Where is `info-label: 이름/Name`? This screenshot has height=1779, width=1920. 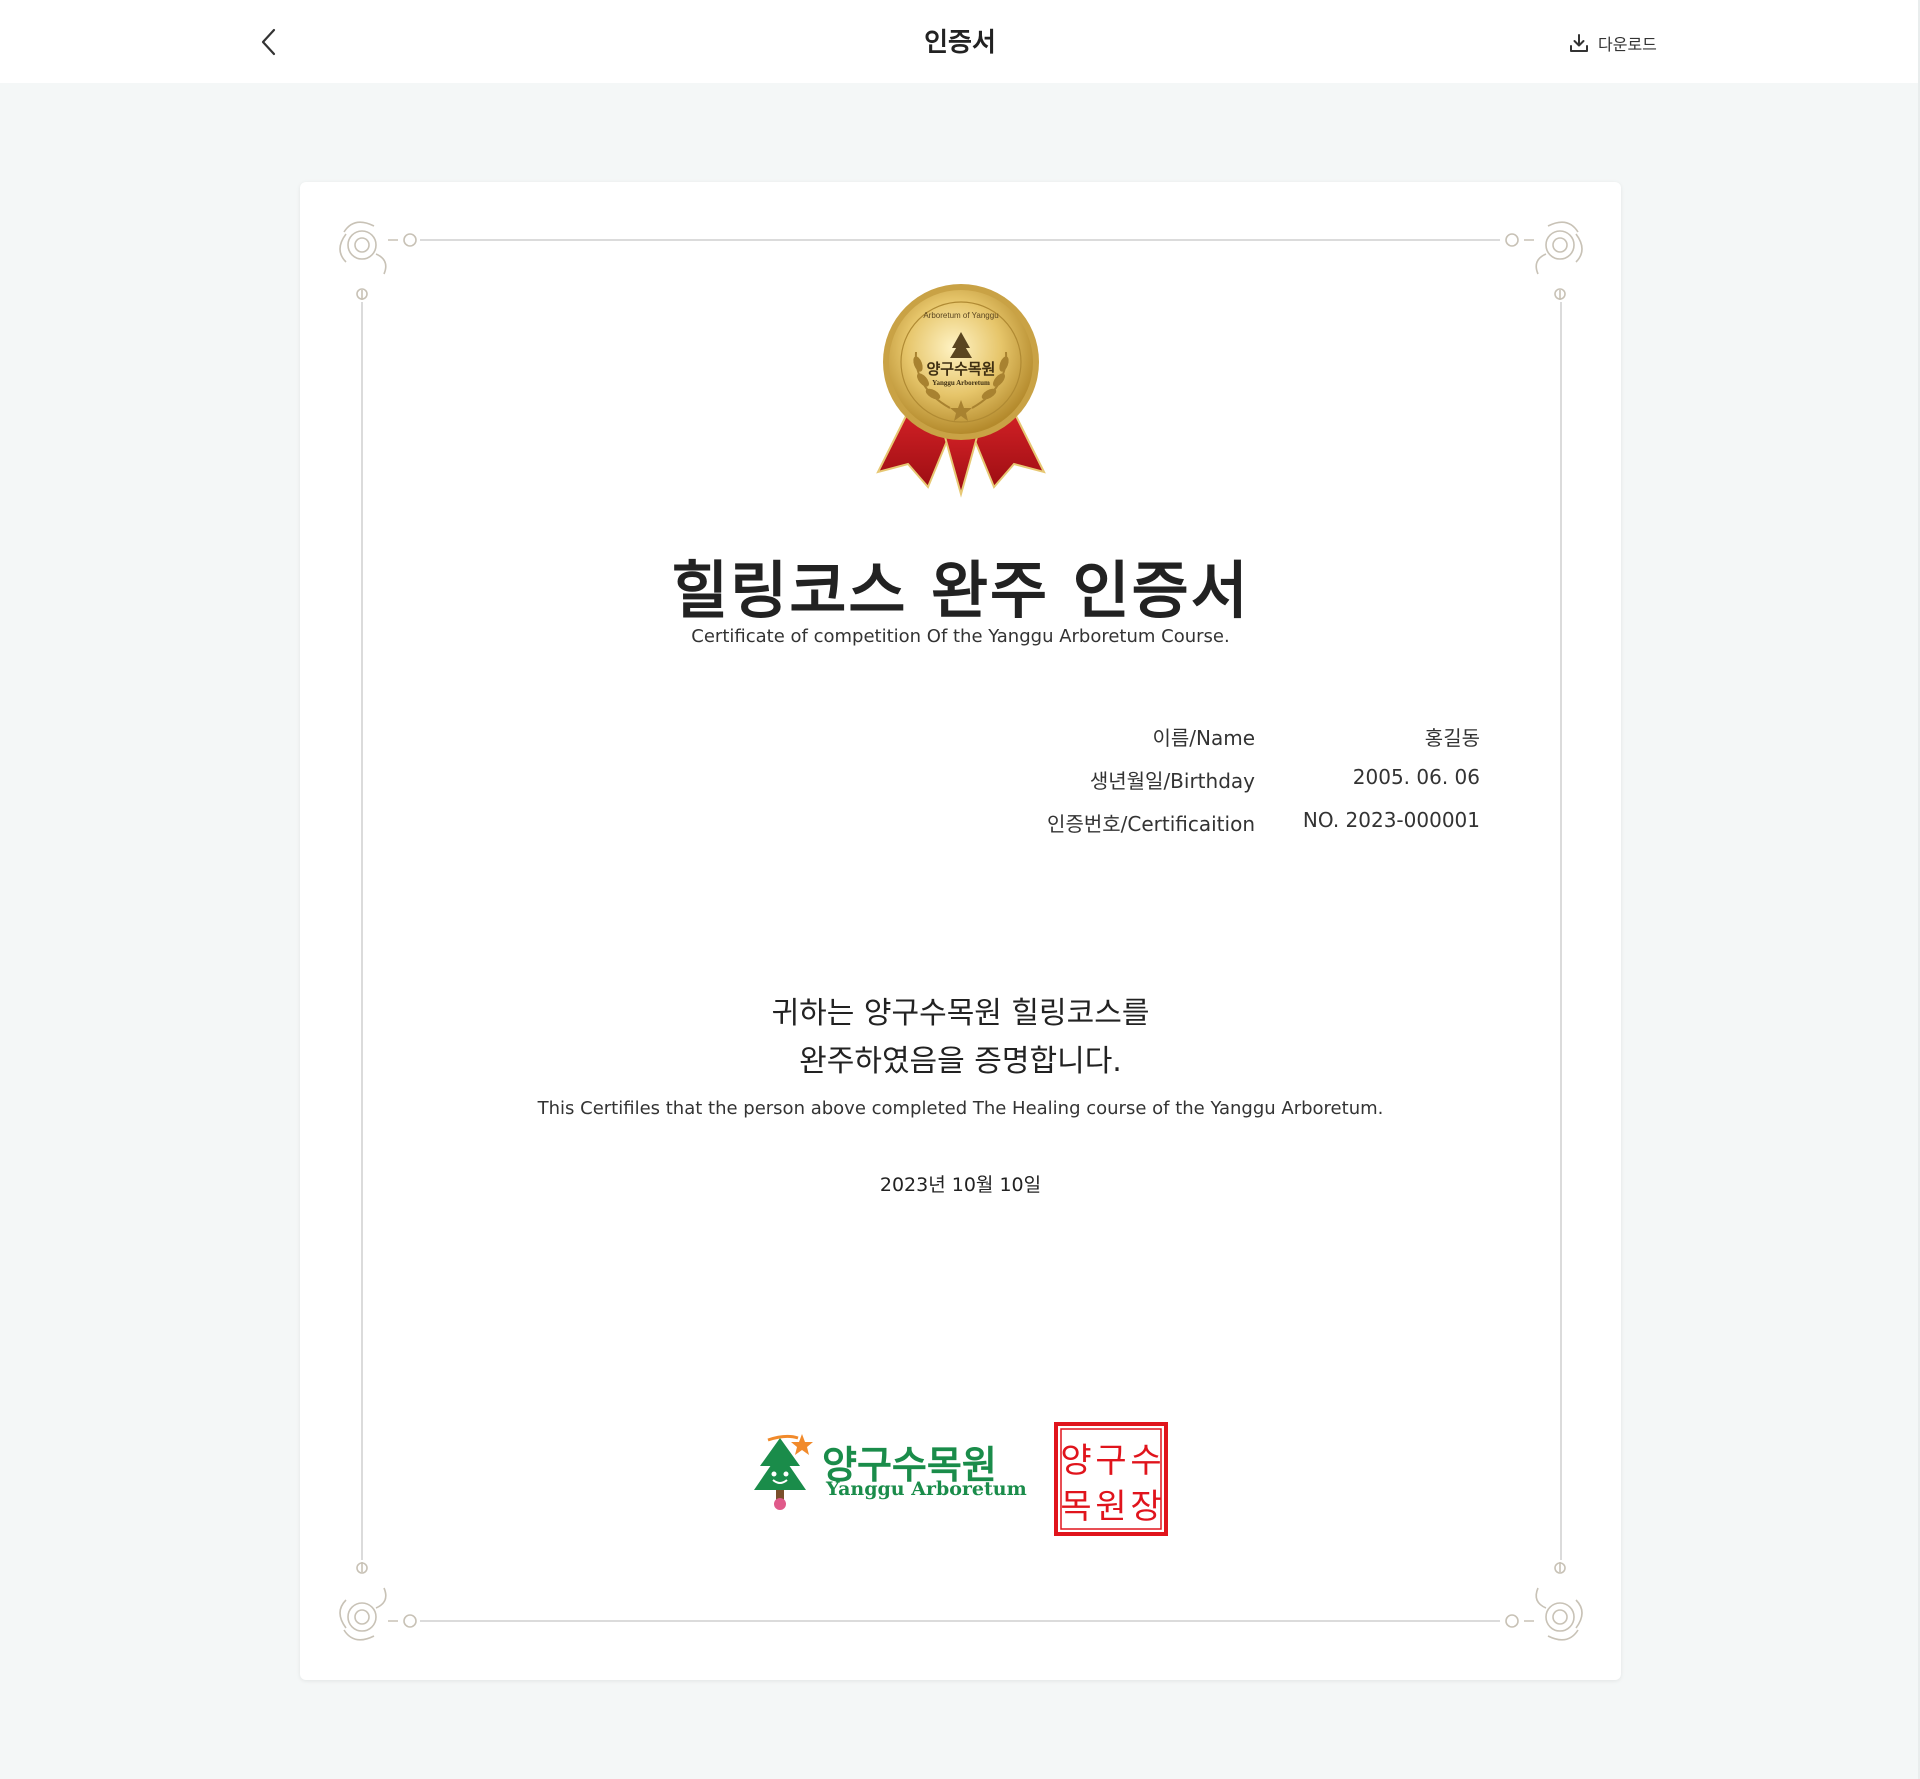
info-label: 이름/Name is located at coordinates (1203, 738).